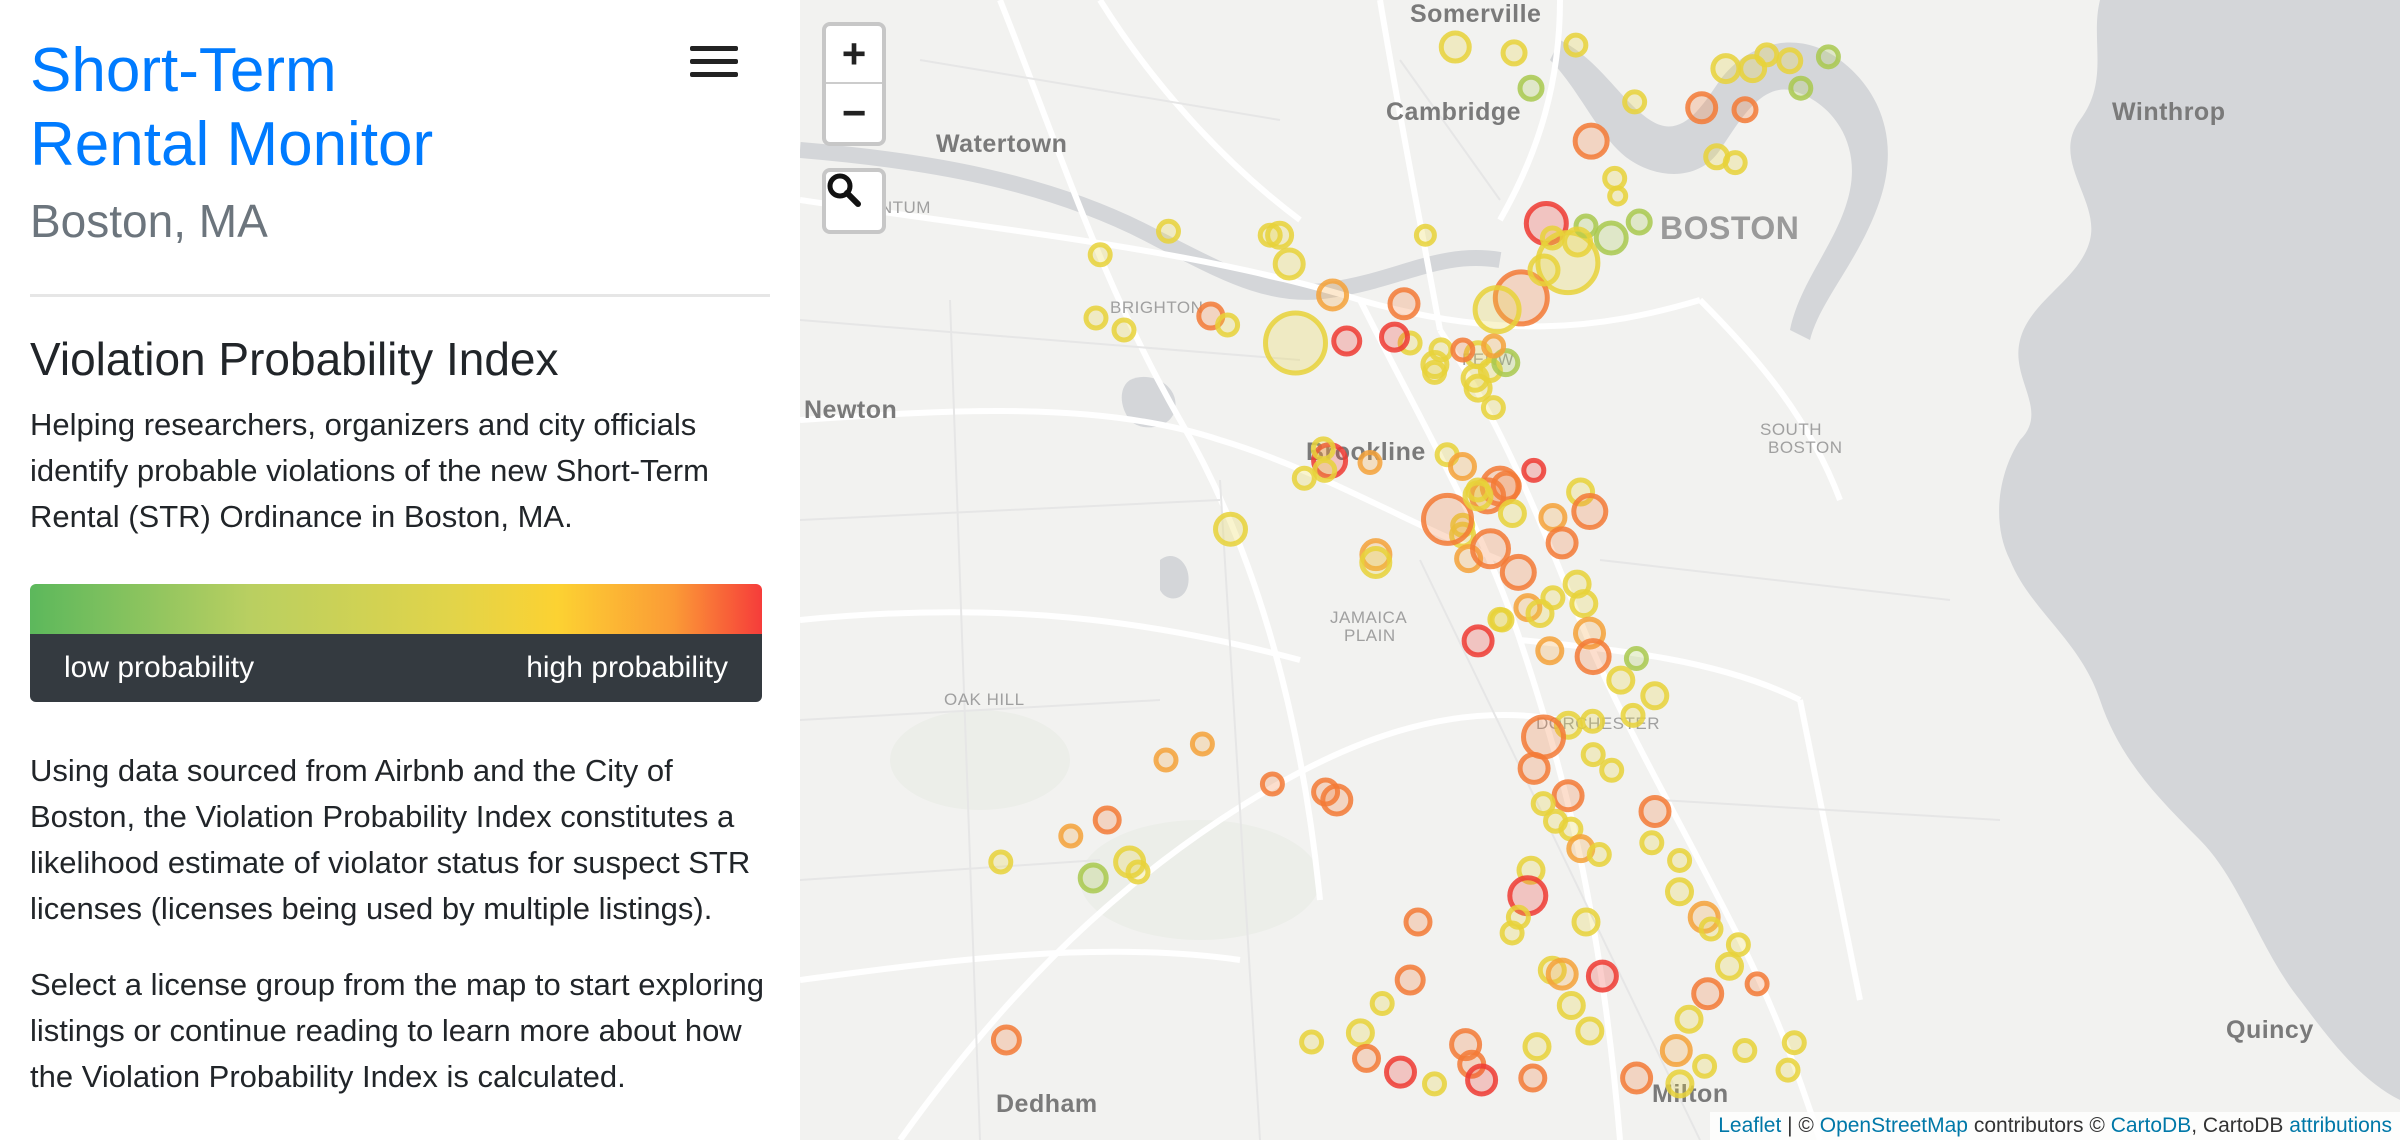  Describe the element at coordinates (1749, 1125) in the screenshot. I see `leaflet-link: Leaflet` at that location.